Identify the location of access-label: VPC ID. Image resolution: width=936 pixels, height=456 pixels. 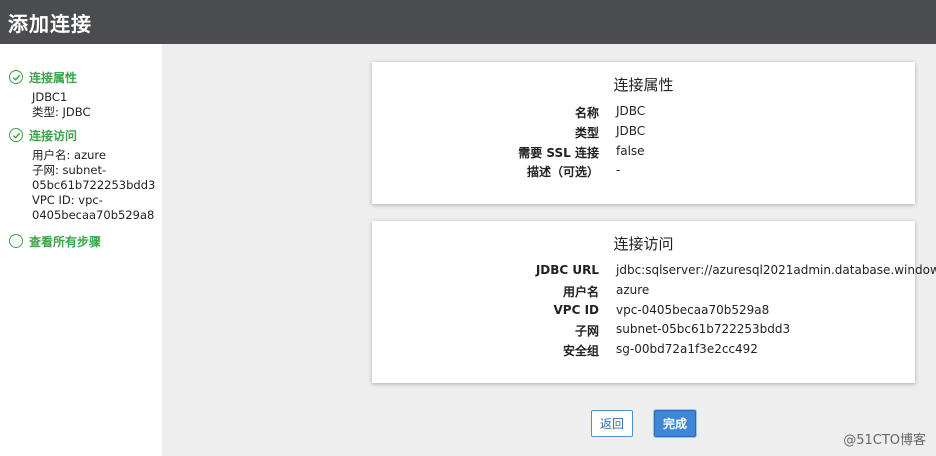
(576, 310).